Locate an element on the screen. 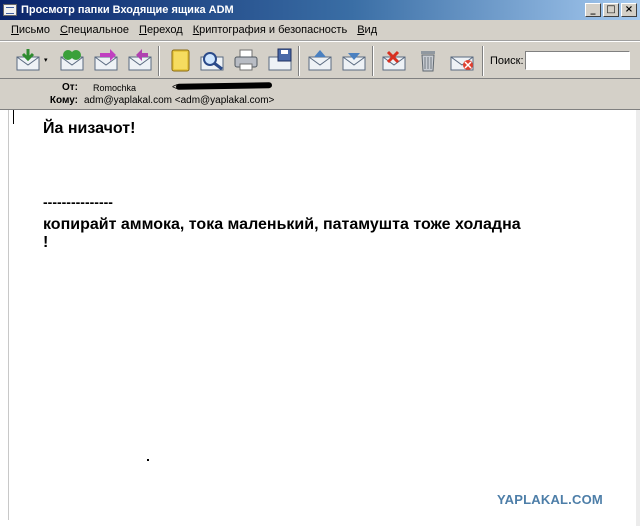 The height and width of the screenshot is (526, 640). forward-icon is located at coordinates (140, 60).